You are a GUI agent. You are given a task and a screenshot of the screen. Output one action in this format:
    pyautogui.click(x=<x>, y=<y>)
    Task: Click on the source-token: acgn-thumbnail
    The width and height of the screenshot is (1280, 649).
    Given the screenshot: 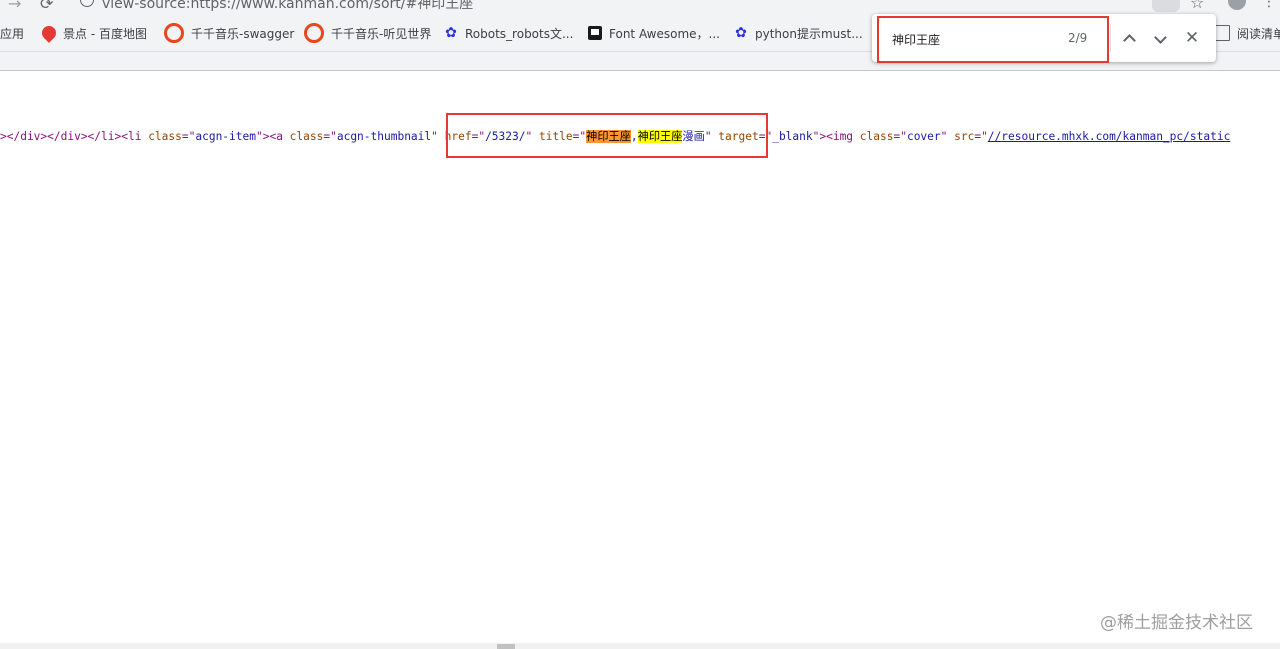 What is the action you would take?
    pyautogui.click(x=384, y=136)
    